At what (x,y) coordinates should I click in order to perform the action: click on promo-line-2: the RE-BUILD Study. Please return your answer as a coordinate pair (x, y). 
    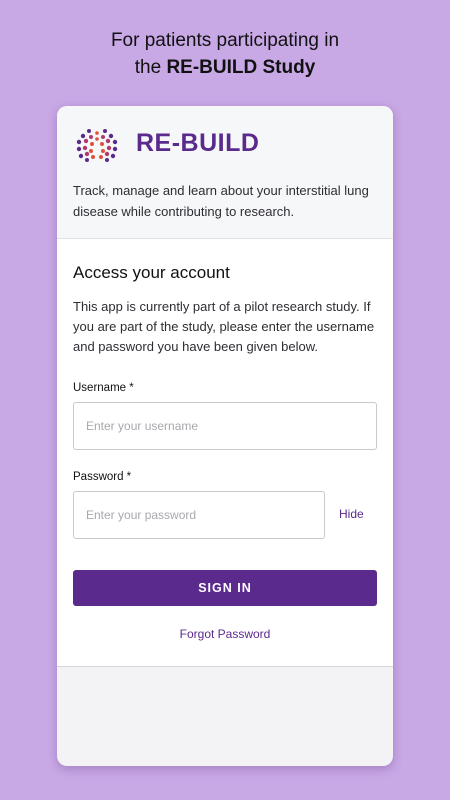
    Looking at the image, I should click on (225, 67).